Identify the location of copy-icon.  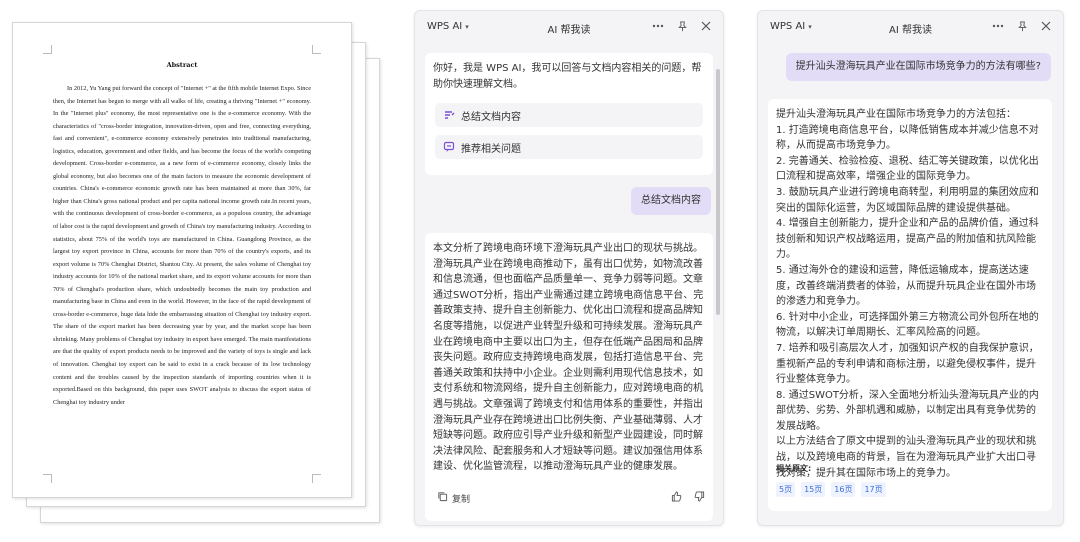
(442, 498).